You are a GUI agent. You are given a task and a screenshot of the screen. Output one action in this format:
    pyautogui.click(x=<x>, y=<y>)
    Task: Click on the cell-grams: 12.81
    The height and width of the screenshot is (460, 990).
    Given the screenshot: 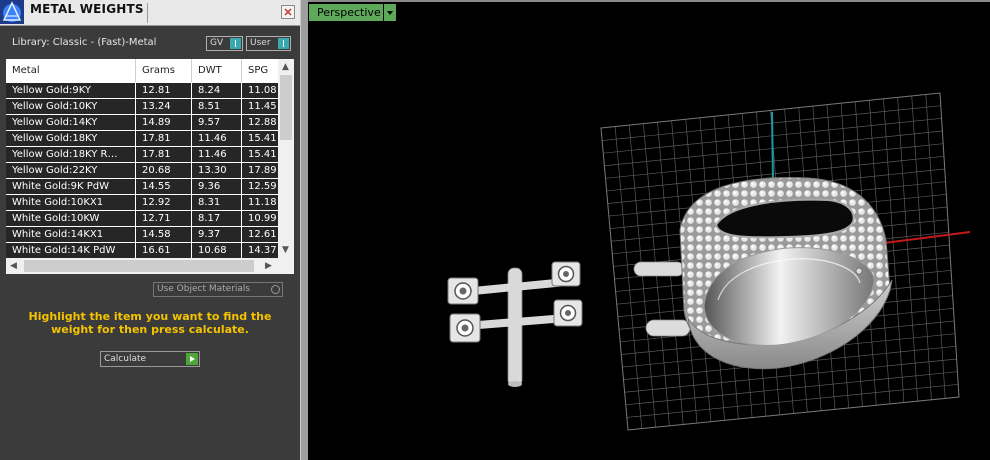 What is the action you would take?
    pyautogui.click(x=164, y=90)
    